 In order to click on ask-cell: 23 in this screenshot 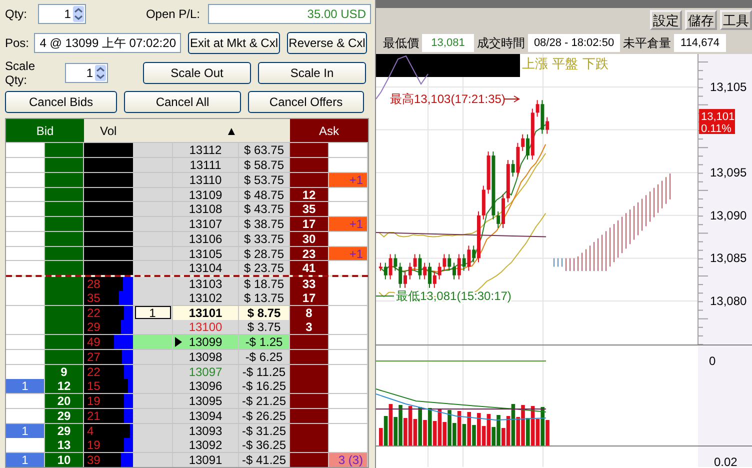, I will do `click(309, 253)`.